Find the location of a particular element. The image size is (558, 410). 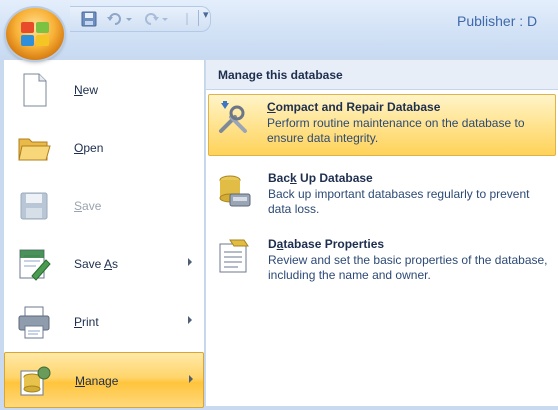

backup-database-icon is located at coordinates (235, 191).